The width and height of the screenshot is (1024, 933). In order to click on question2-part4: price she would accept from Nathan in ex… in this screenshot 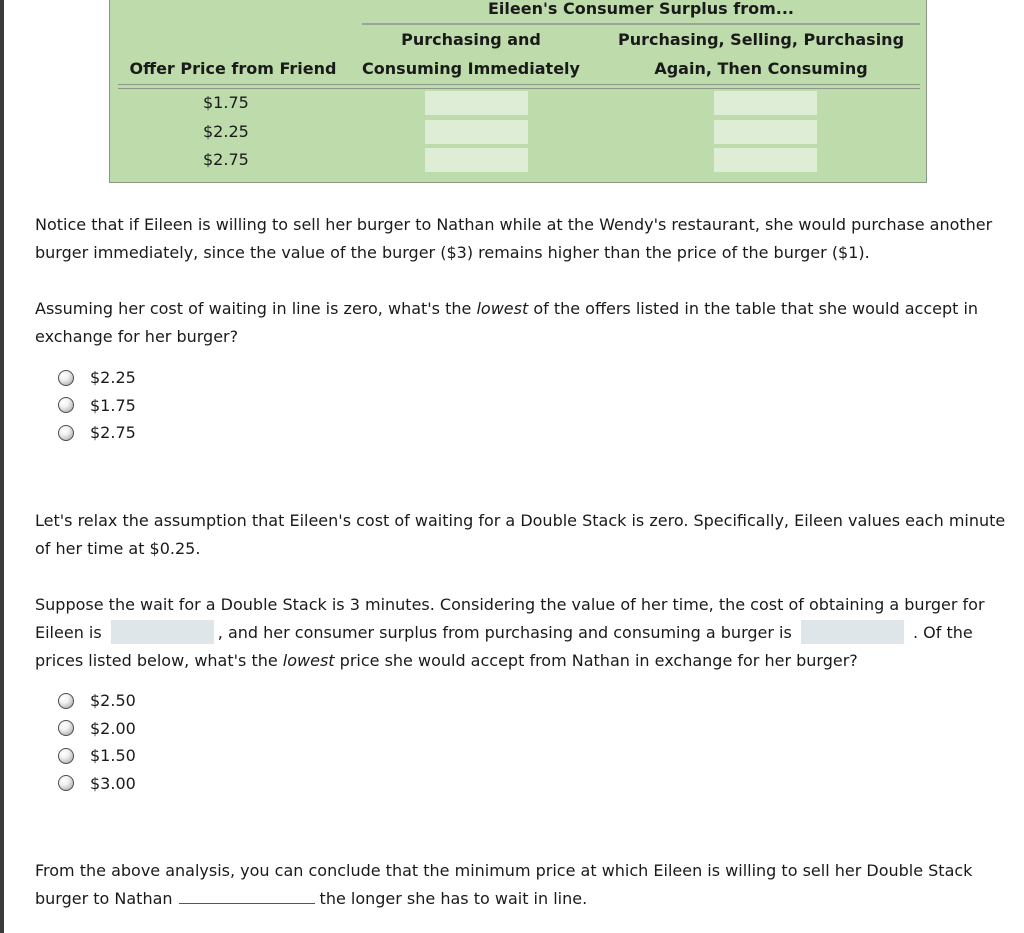, I will do `click(596, 660)`.